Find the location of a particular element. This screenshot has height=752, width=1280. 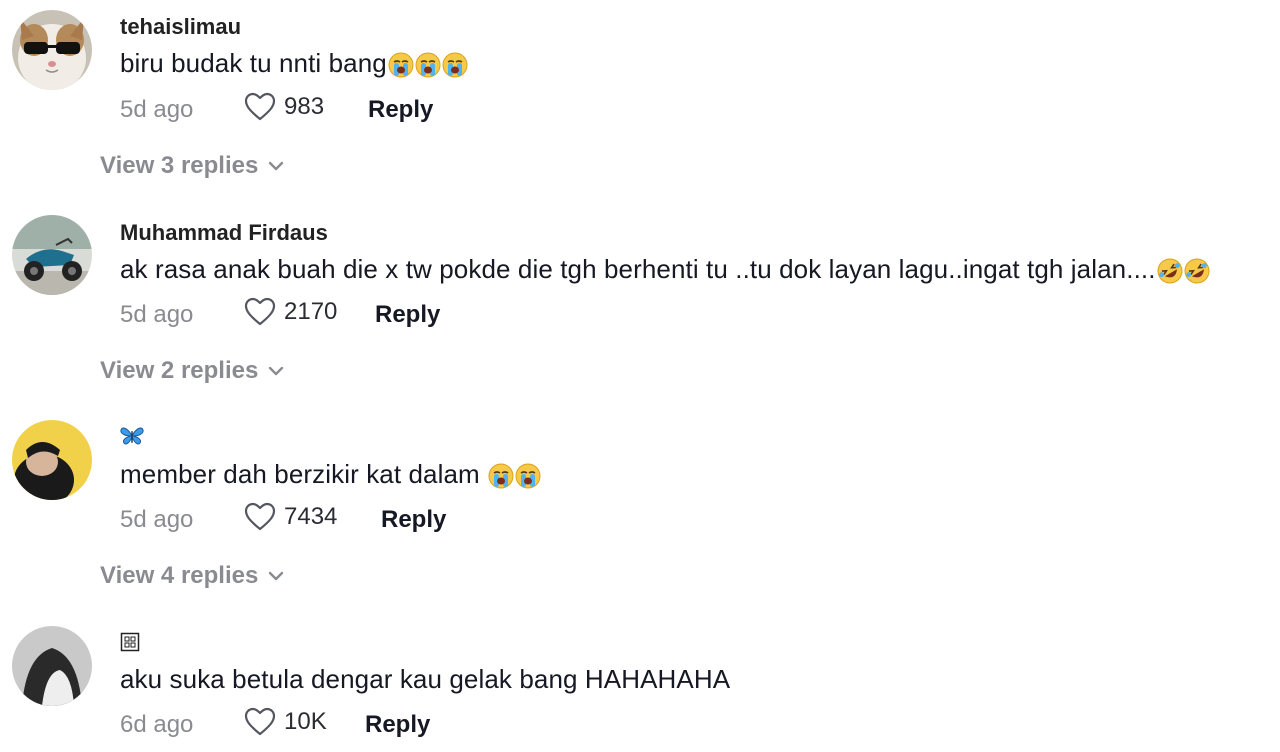

view-replies-button: View 2 replies is located at coordinates (192, 371).